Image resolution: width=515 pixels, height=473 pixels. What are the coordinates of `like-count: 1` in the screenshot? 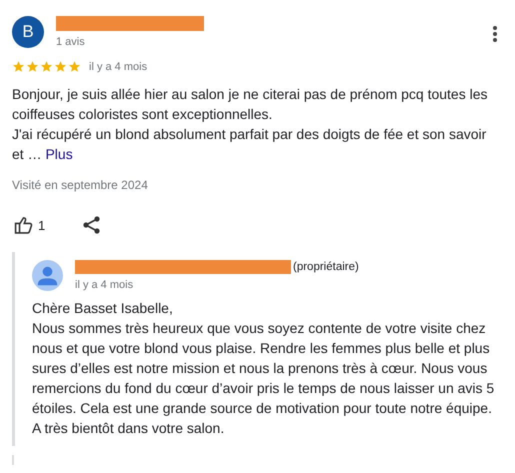 It's located at (42, 225).